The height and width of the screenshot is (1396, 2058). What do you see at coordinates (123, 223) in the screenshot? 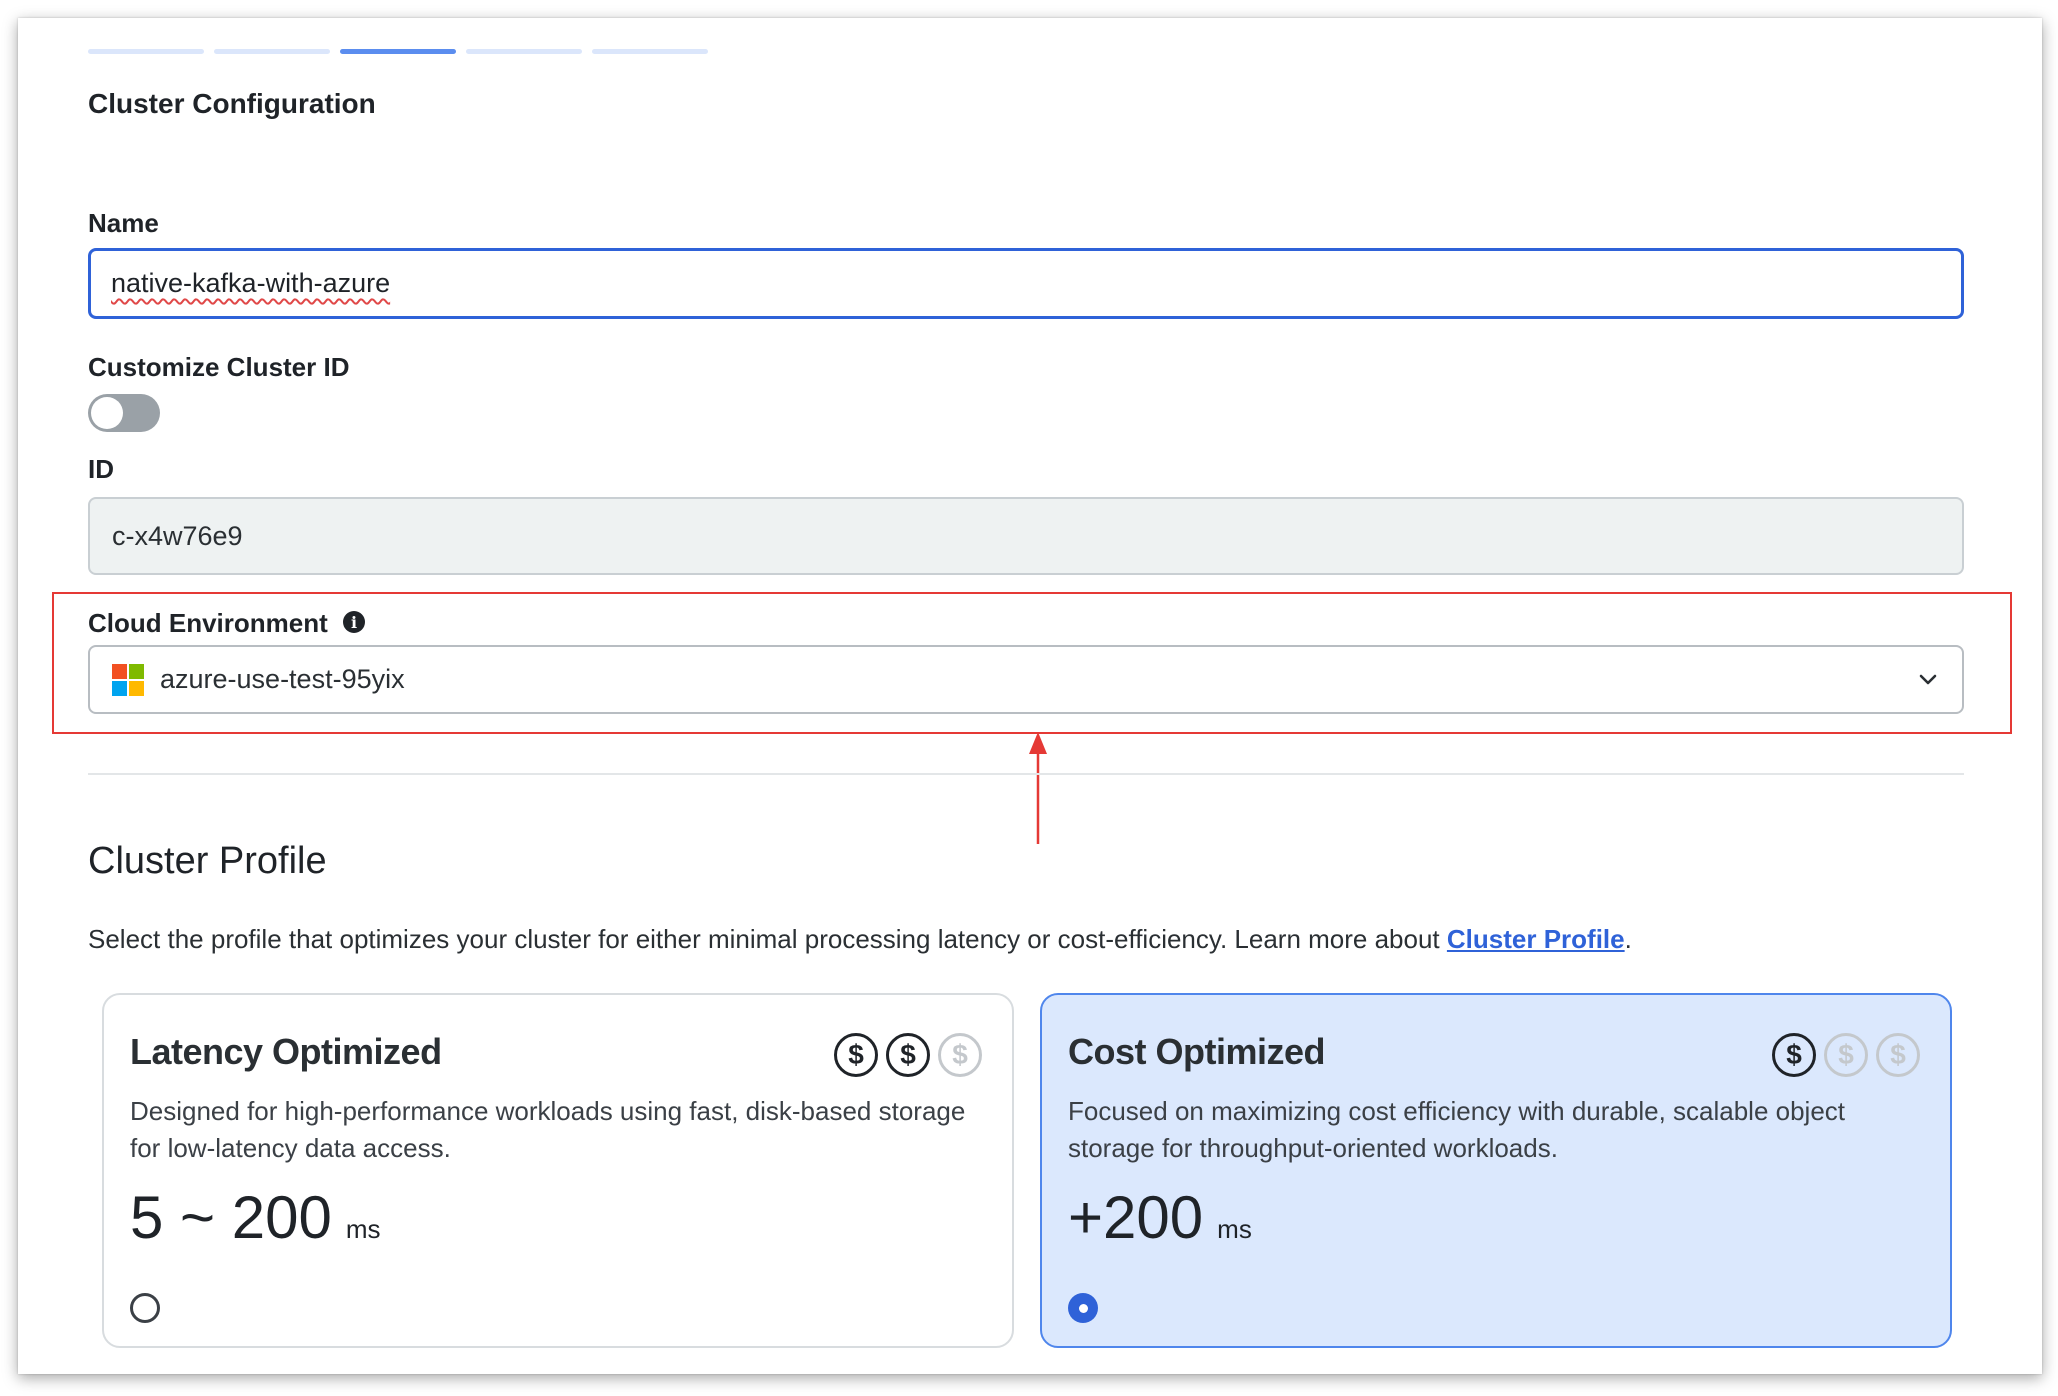
I see `name-label: Name` at bounding box center [123, 223].